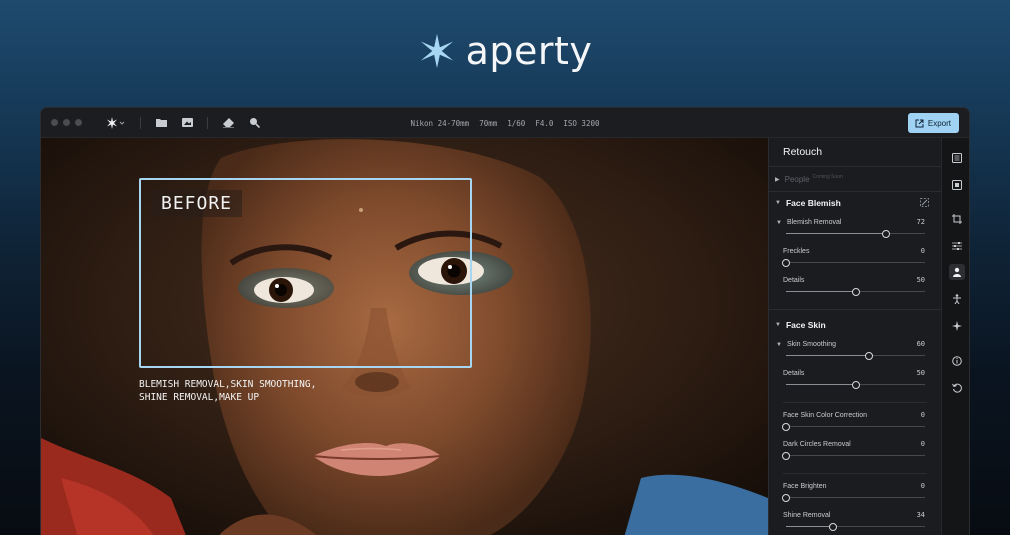  Describe the element at coordinates (919, 123) in the screenshot. I see `export-icon` at that location.